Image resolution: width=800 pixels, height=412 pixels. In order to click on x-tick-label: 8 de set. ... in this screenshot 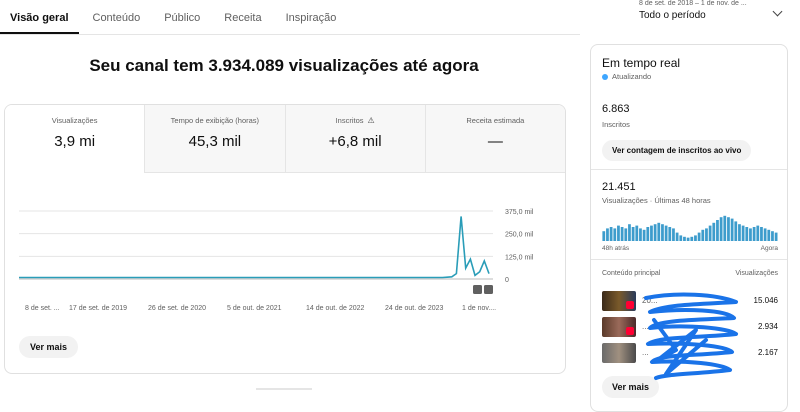, I will do `click(42, 308)`.